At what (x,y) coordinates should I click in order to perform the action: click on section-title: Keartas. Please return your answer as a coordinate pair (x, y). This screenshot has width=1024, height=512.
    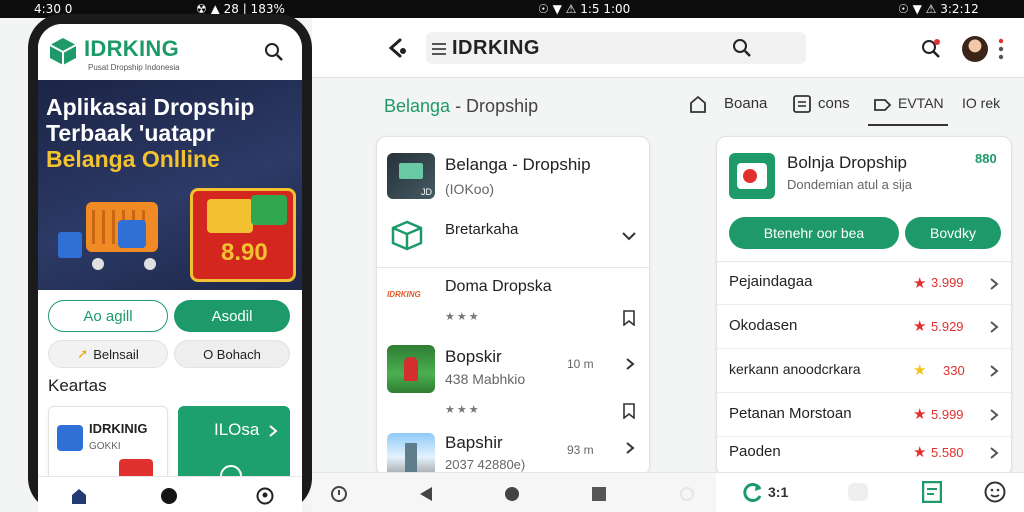
    Looking at the image, I should click on (77, 385).